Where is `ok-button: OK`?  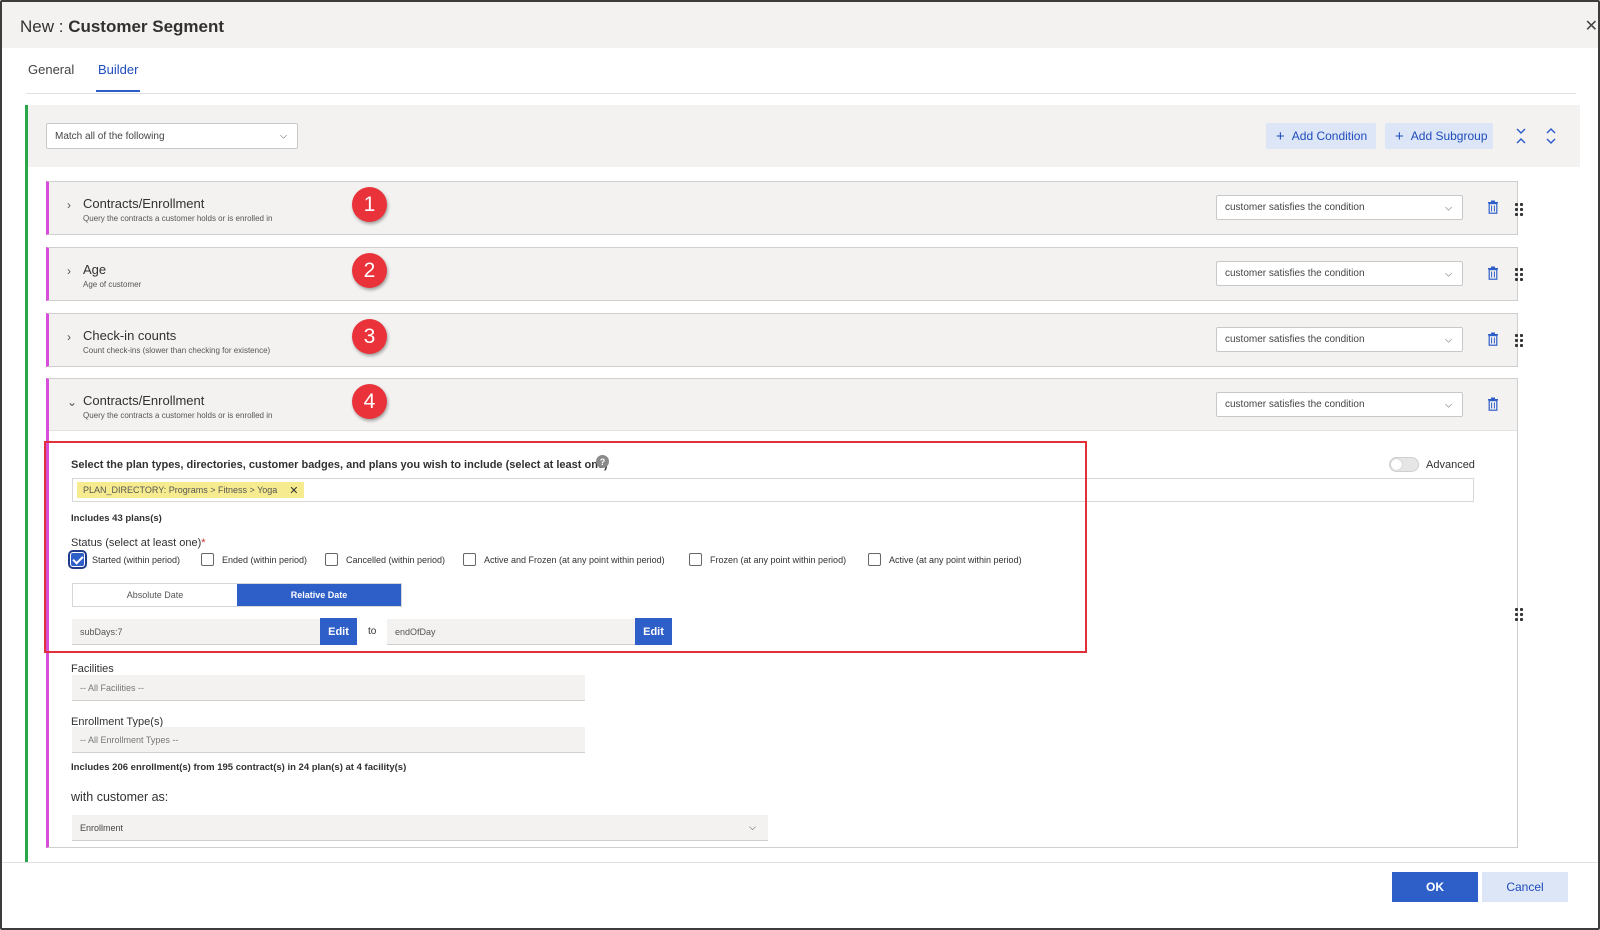
ok-button: OK is located at coordinates (1435, 887).